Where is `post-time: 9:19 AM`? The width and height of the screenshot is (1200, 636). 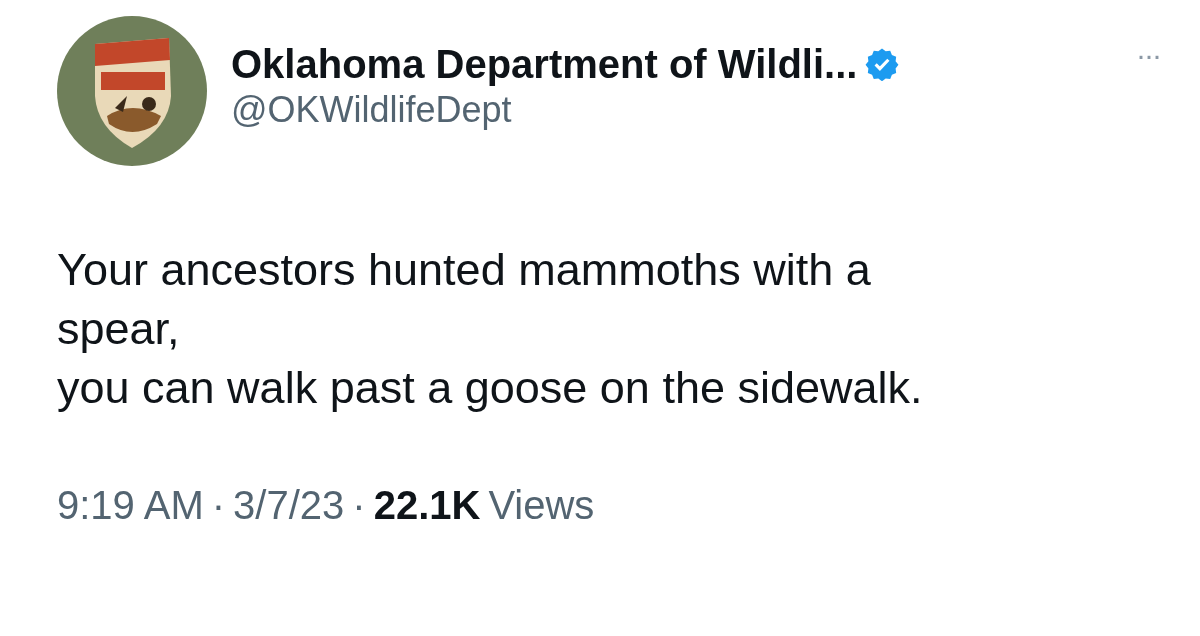
post-time: 9:19 AM is located at coordinates (130, 505).